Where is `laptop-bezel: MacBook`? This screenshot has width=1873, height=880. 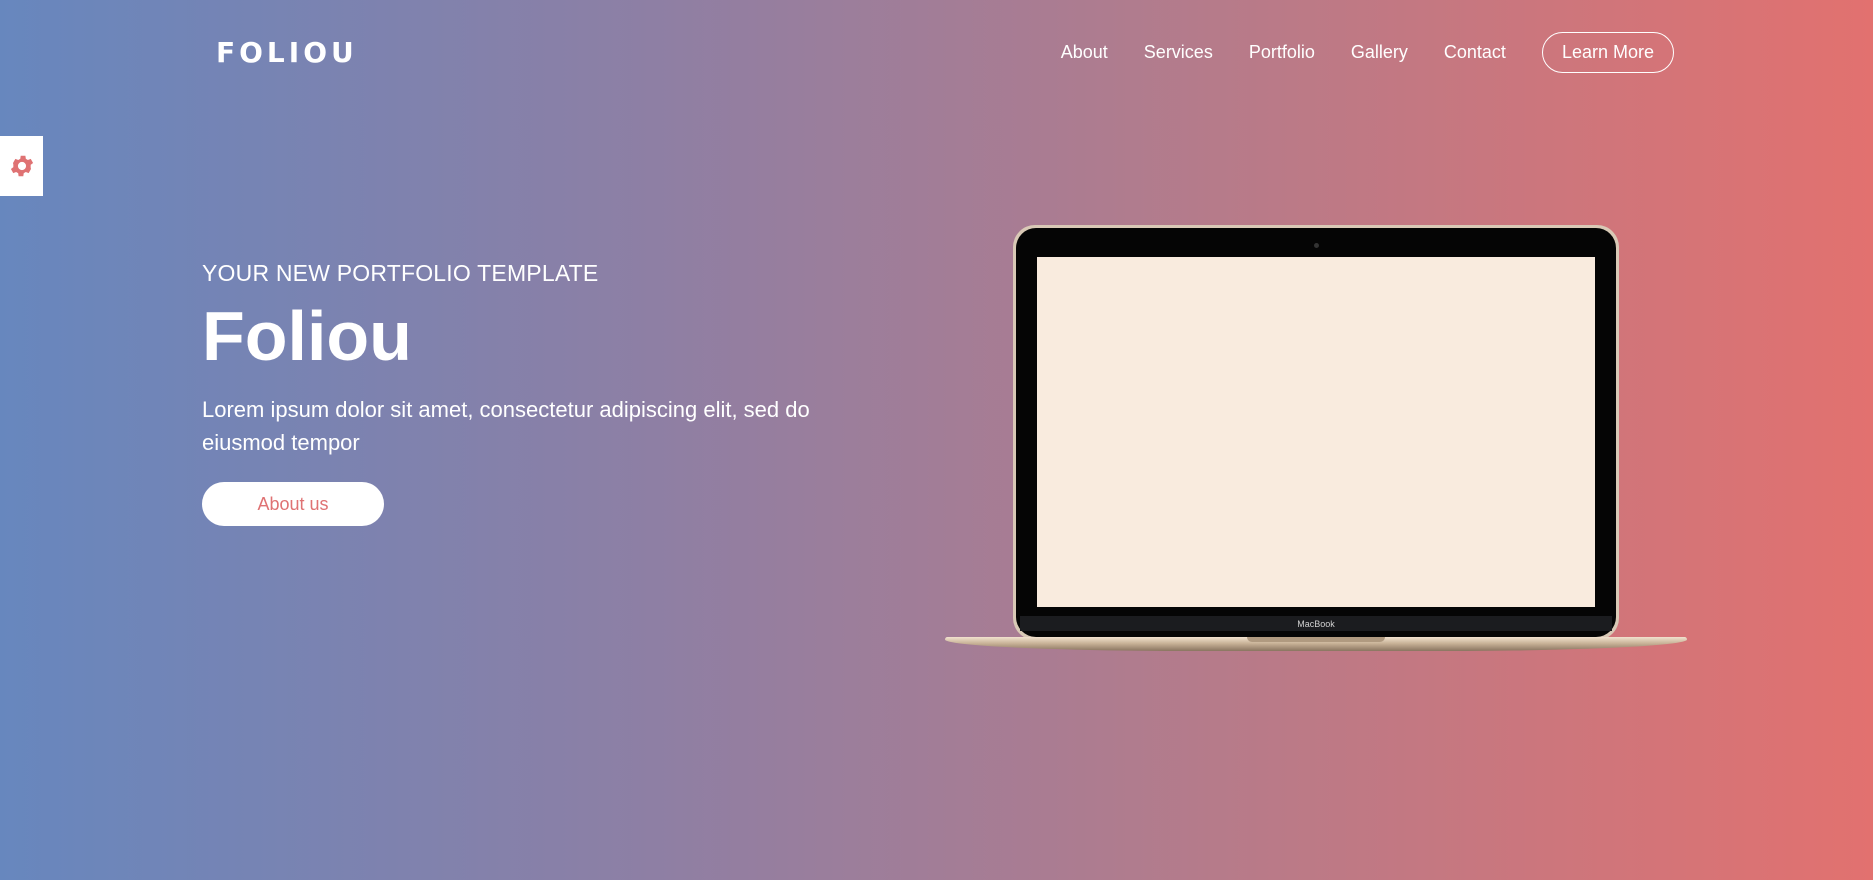
laptop-bezel: MacBook is located at coordinates (1316, 623).